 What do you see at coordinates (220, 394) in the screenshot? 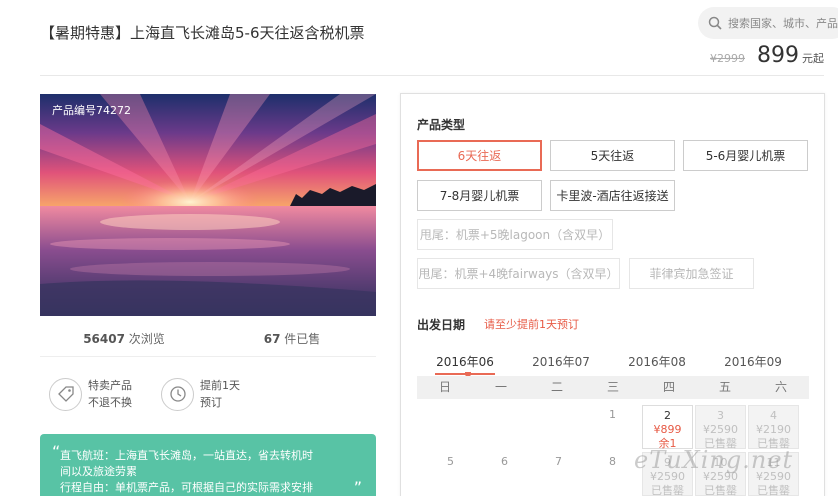
I see `feature-text: 提前1天 预订` at bounding box center [220, 394].